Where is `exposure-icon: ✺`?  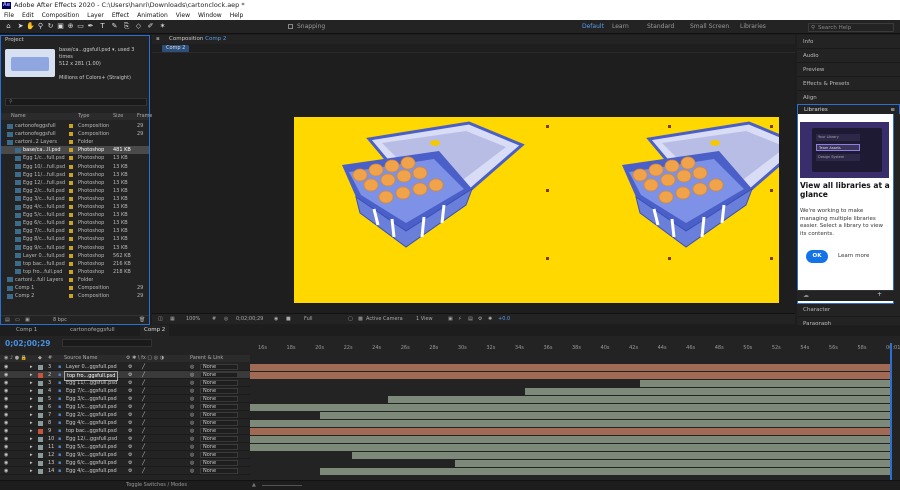
exposure-icon: ✺ is located at coordinates (490, 319).